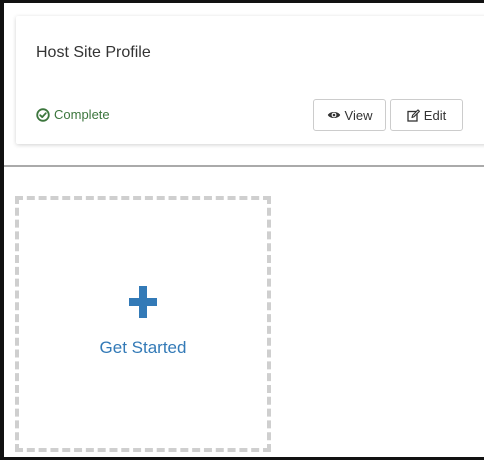 The width and height of the screenshot is (484, 460). Describe the element at coordinates (43, 114) in the screenshot. I see `check-circle-icon` at that location.